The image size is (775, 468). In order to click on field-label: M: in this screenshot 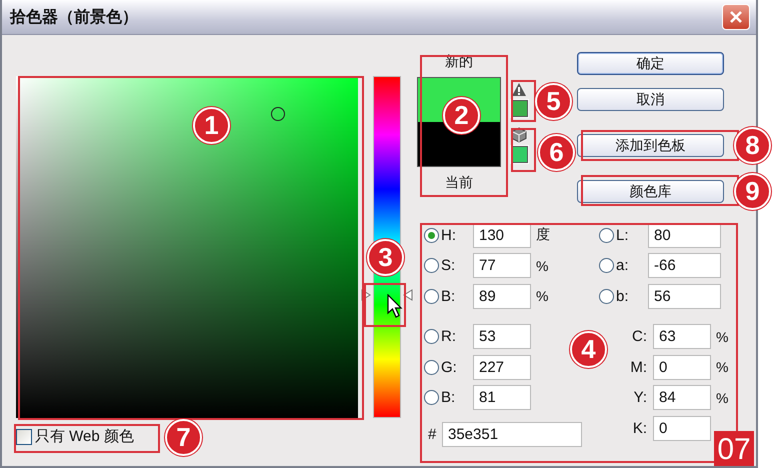, I will do `click(638, 367)`.